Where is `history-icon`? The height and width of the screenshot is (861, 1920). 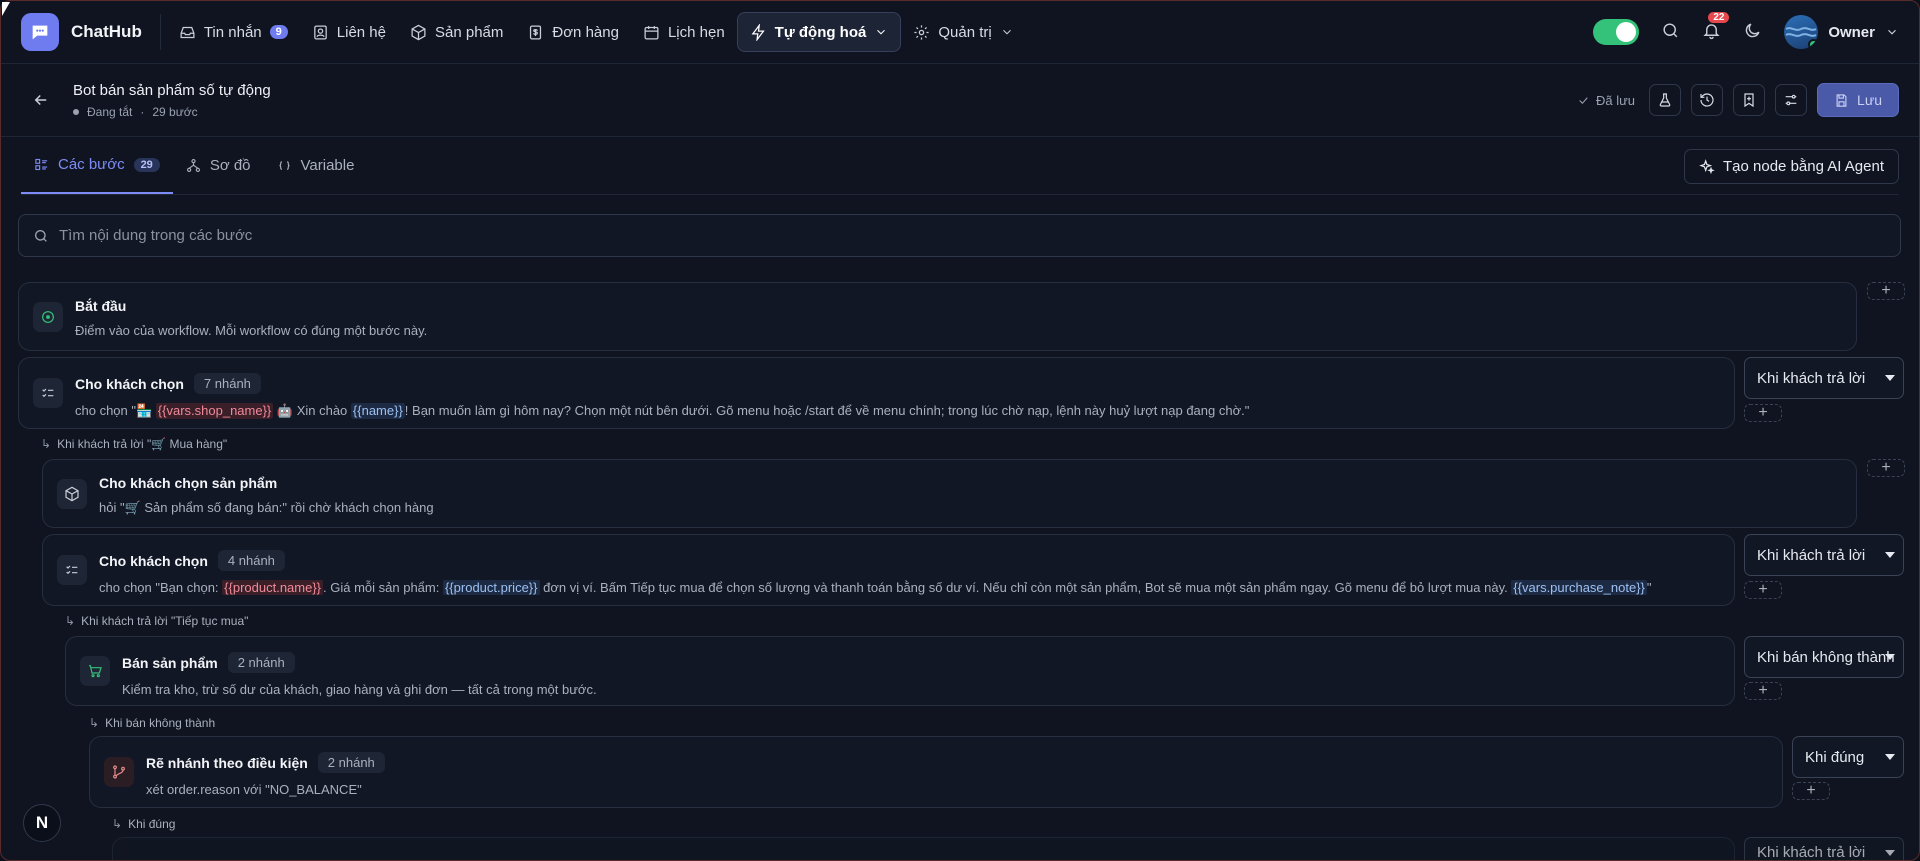
history-icon is located at coordinates (1707, 100).